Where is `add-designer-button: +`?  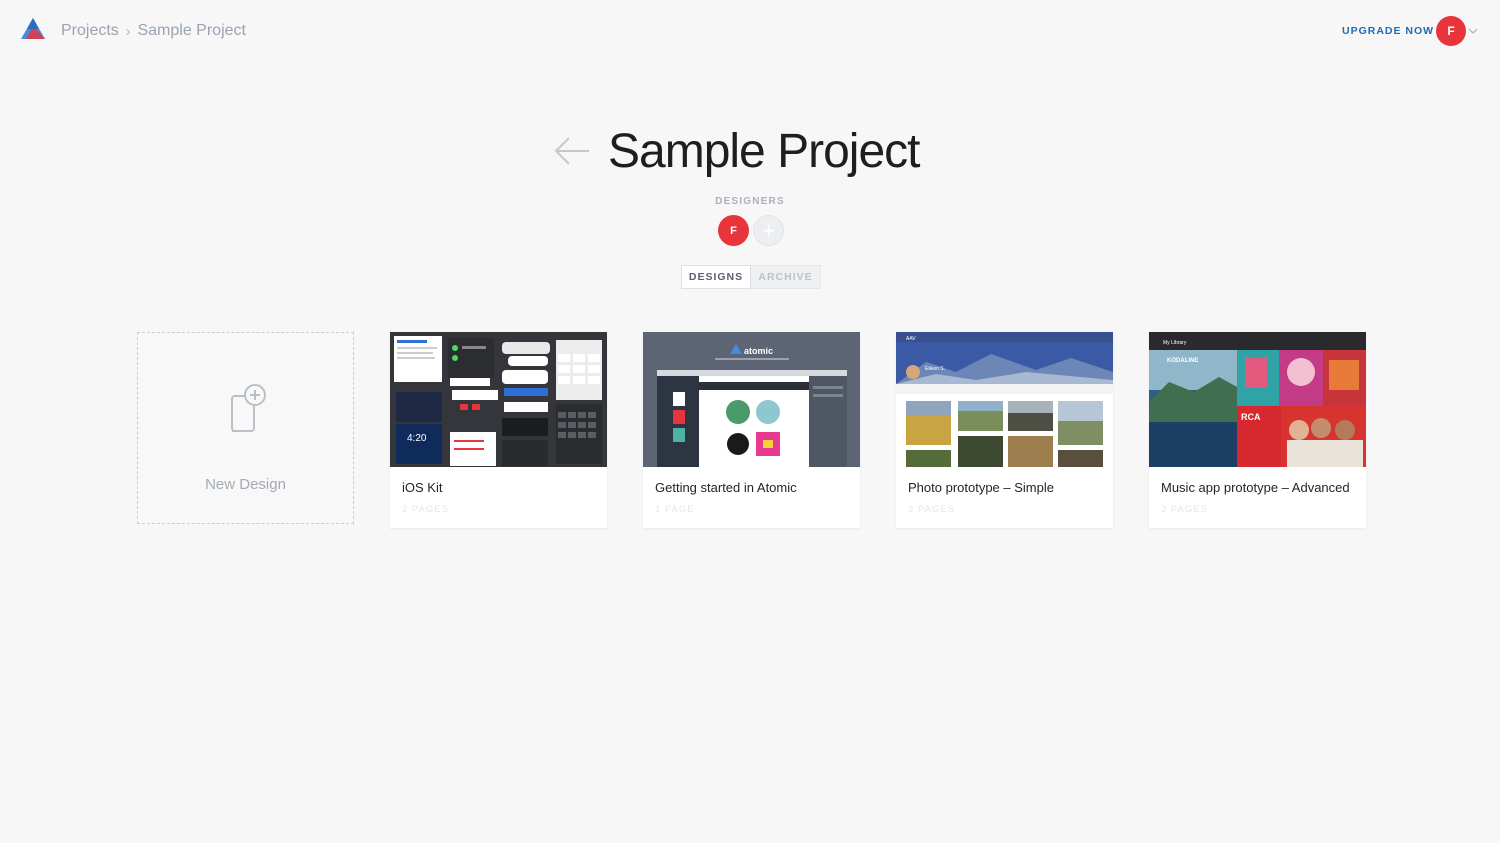
add-designer-button: + is located at coordinates (768, 230).